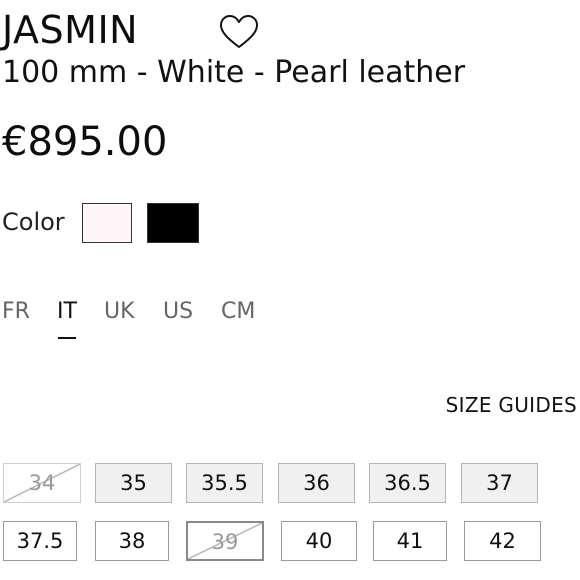 Image resolution: width=580 pixels, height=580 pixels. I want to click on color-label: Color, so click(33, 222).